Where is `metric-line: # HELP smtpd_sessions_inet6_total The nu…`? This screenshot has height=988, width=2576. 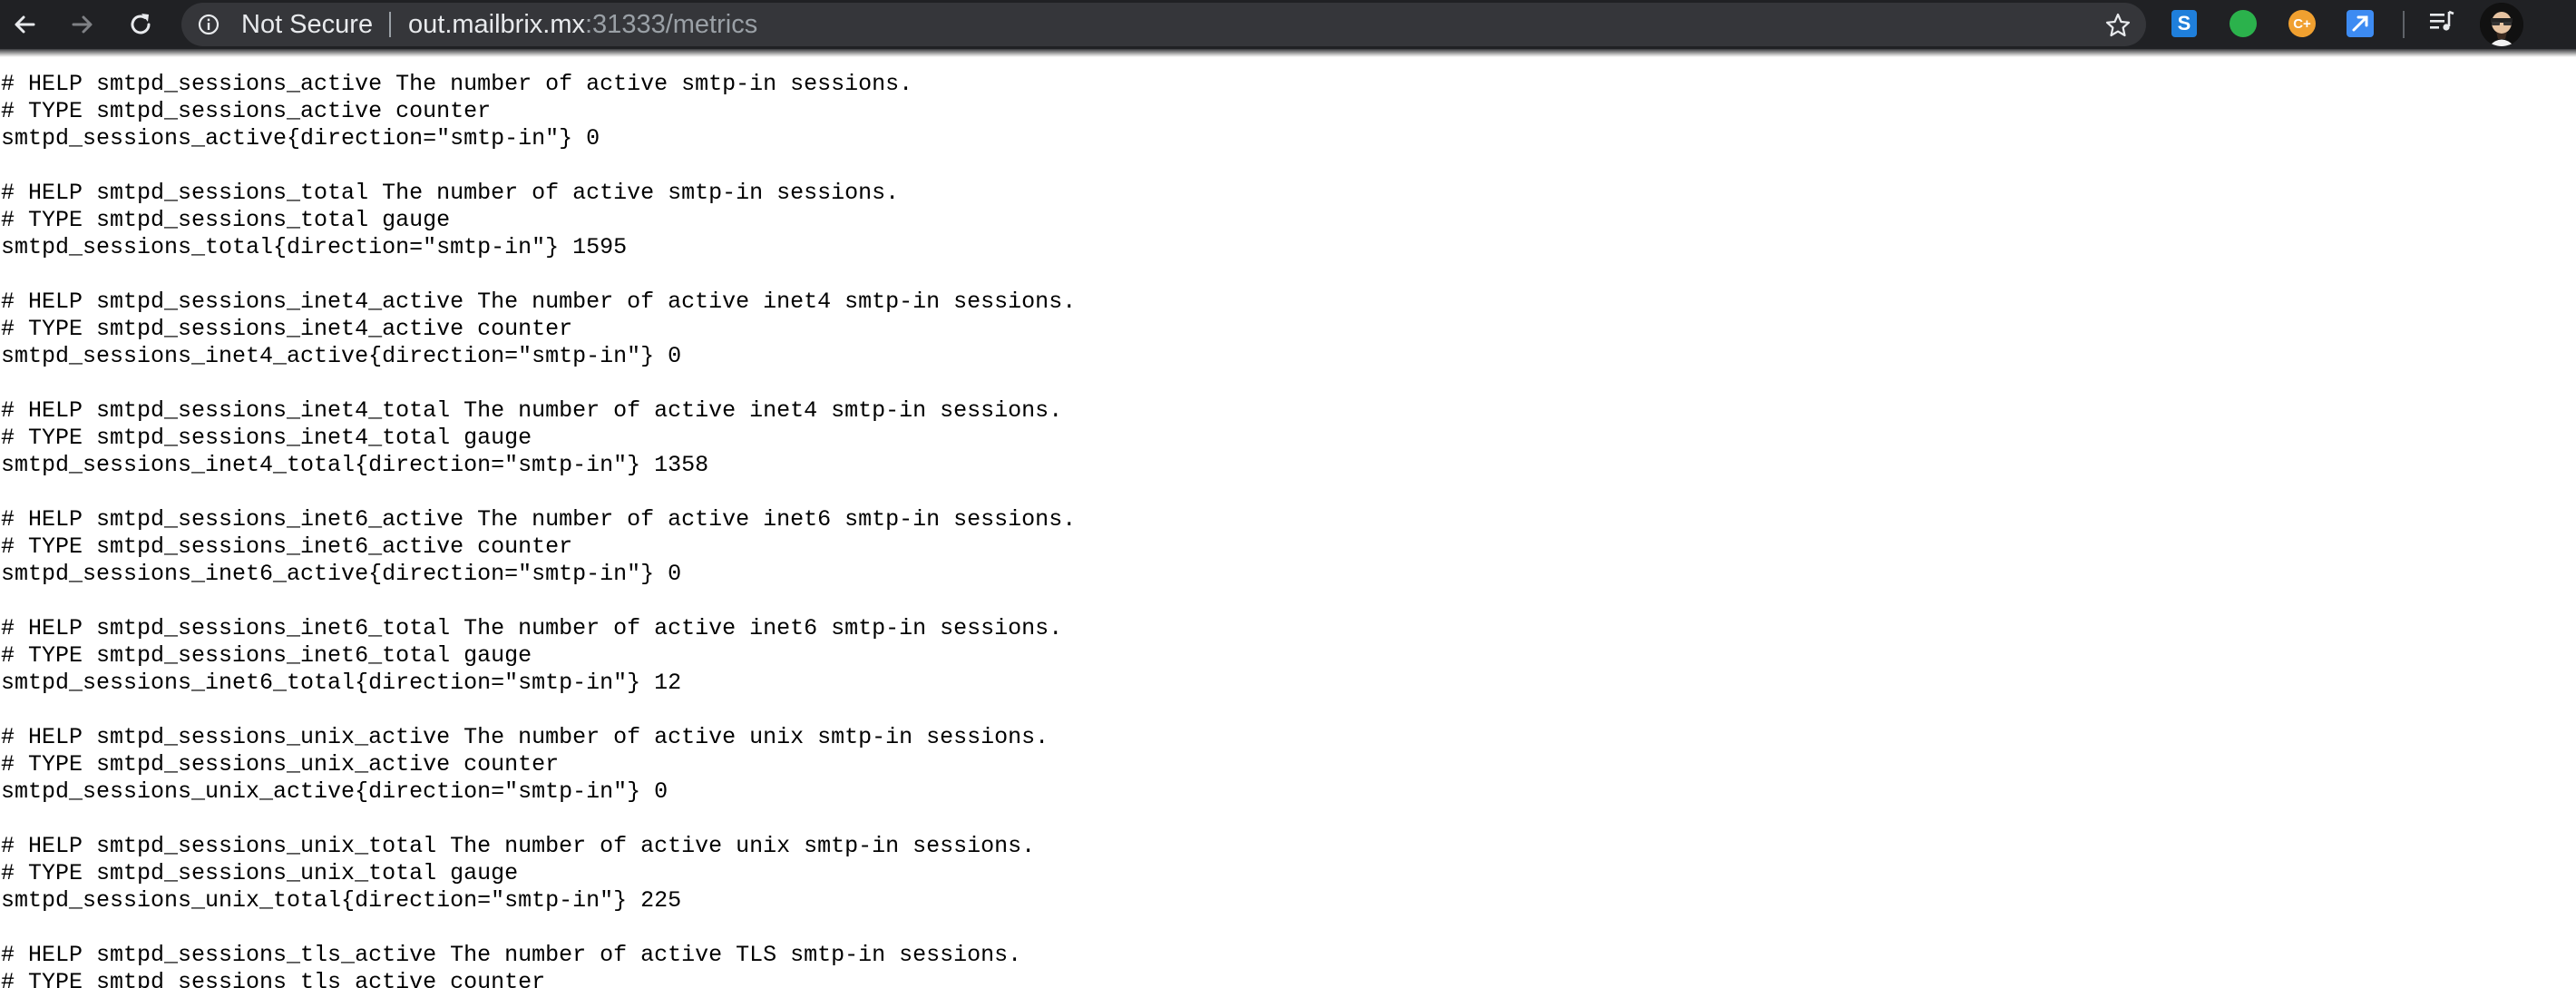 metric-line: # HELP smtpd_sessions_inet6_total The nu… is located at coordinates (532, 628).